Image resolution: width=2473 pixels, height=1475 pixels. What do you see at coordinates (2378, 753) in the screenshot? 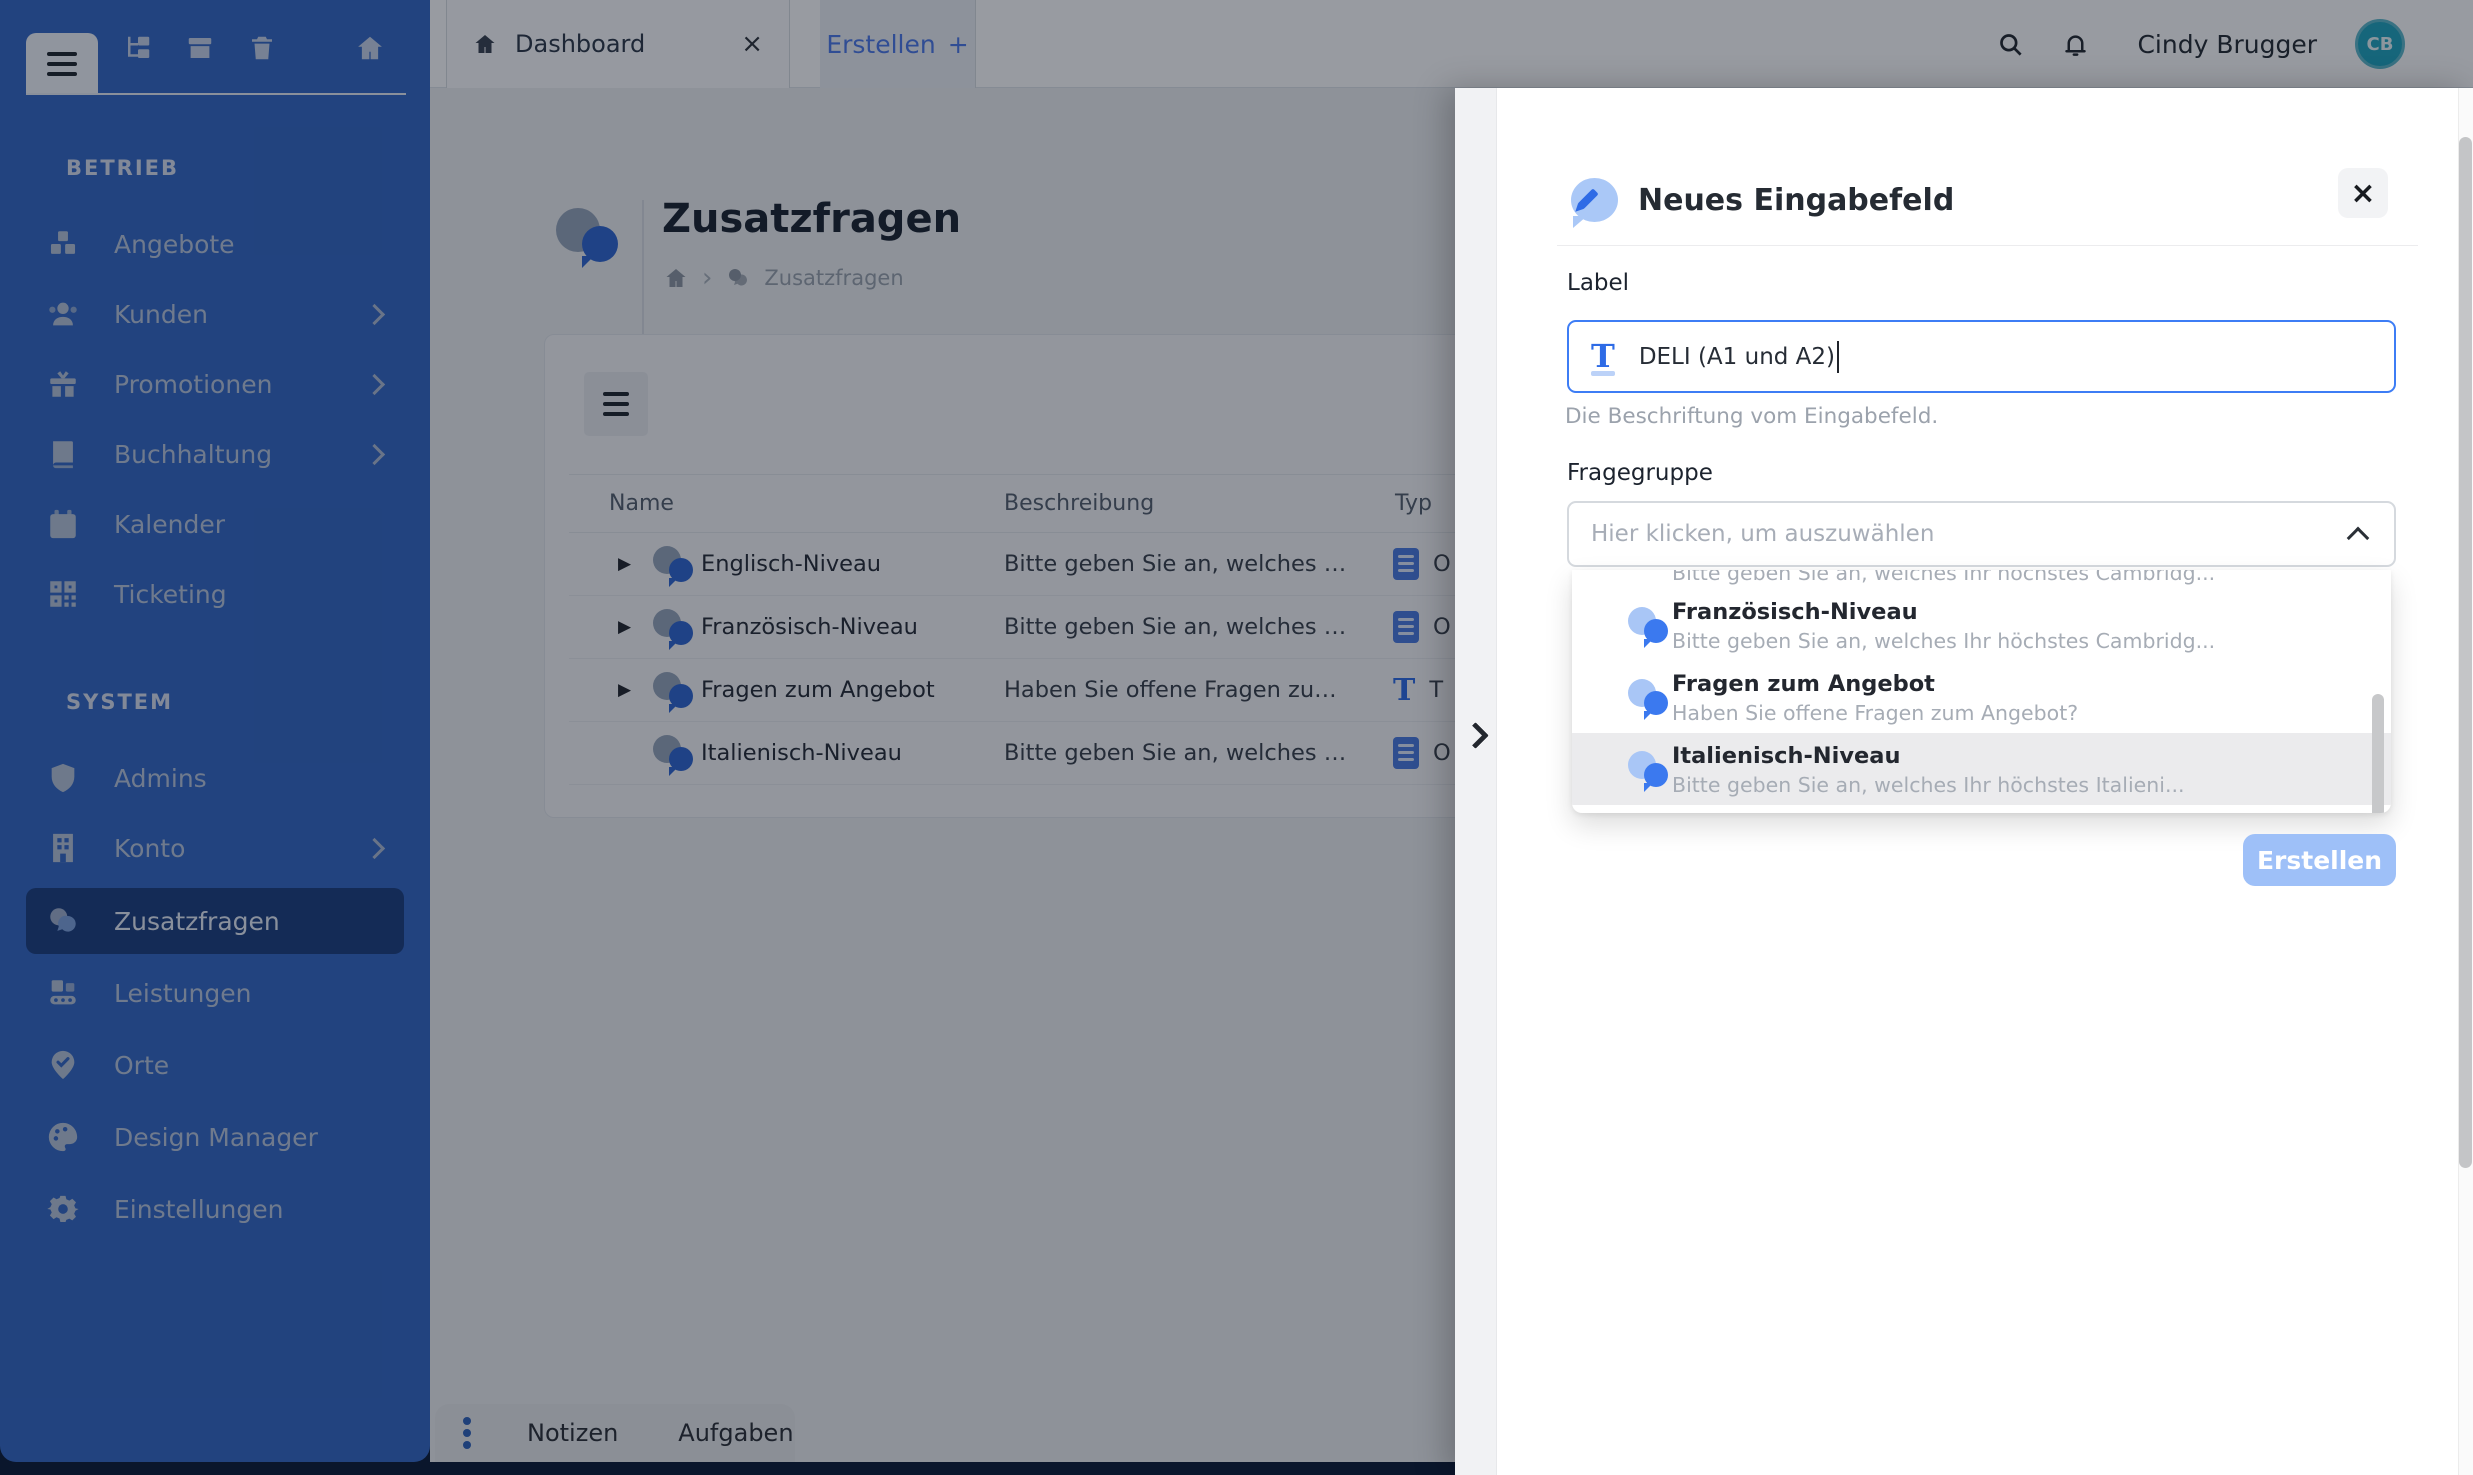
I see `dropdown-scrollbar` at bounding box center [2378, 753].